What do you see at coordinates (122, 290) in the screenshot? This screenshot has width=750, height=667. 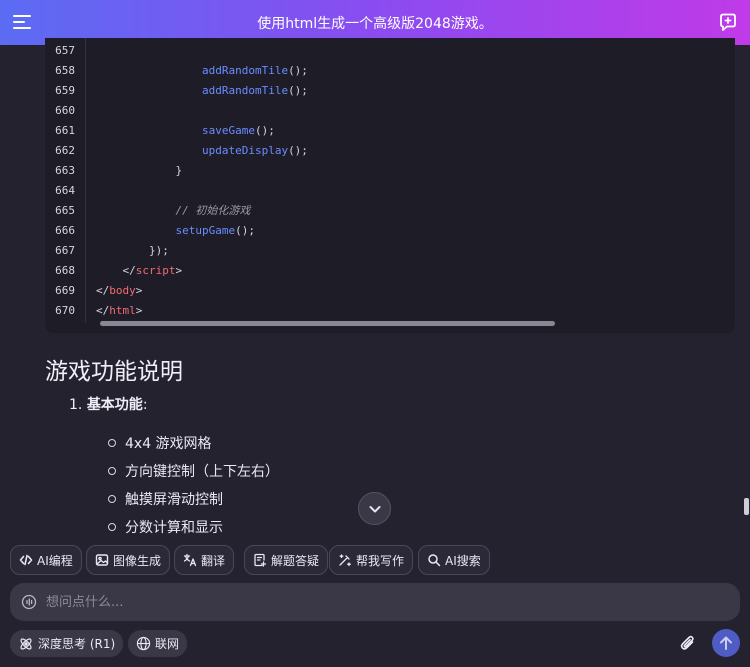 I see `code-token: body` at bounding box center [122, 290].